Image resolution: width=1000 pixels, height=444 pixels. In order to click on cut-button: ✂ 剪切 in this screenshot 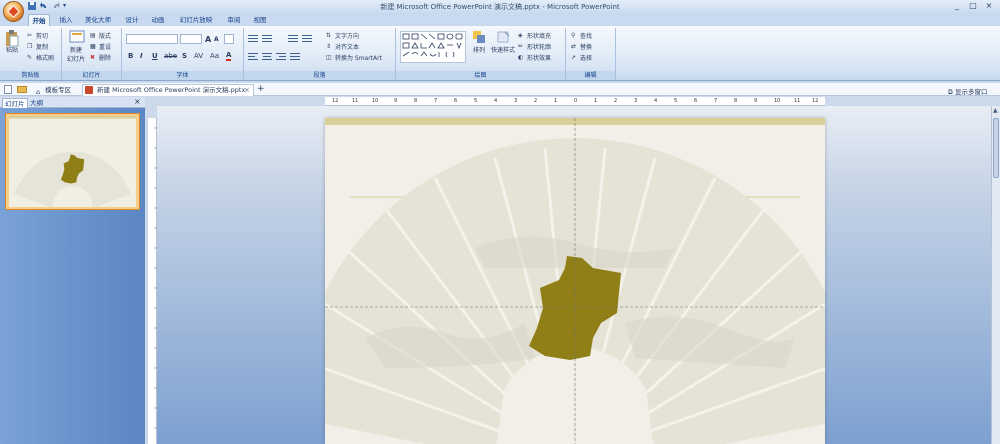, I will do `click(37, 35)`.